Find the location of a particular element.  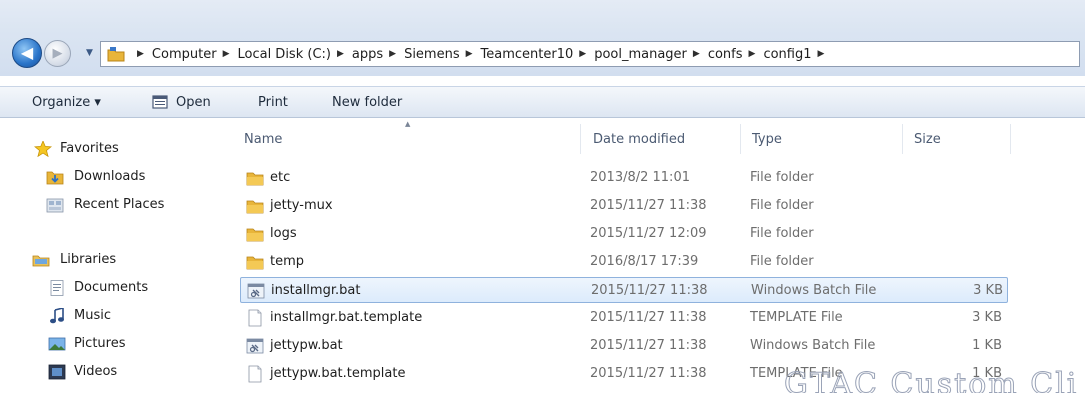

nav-label: Pictures is located at coordinates (100, 343).